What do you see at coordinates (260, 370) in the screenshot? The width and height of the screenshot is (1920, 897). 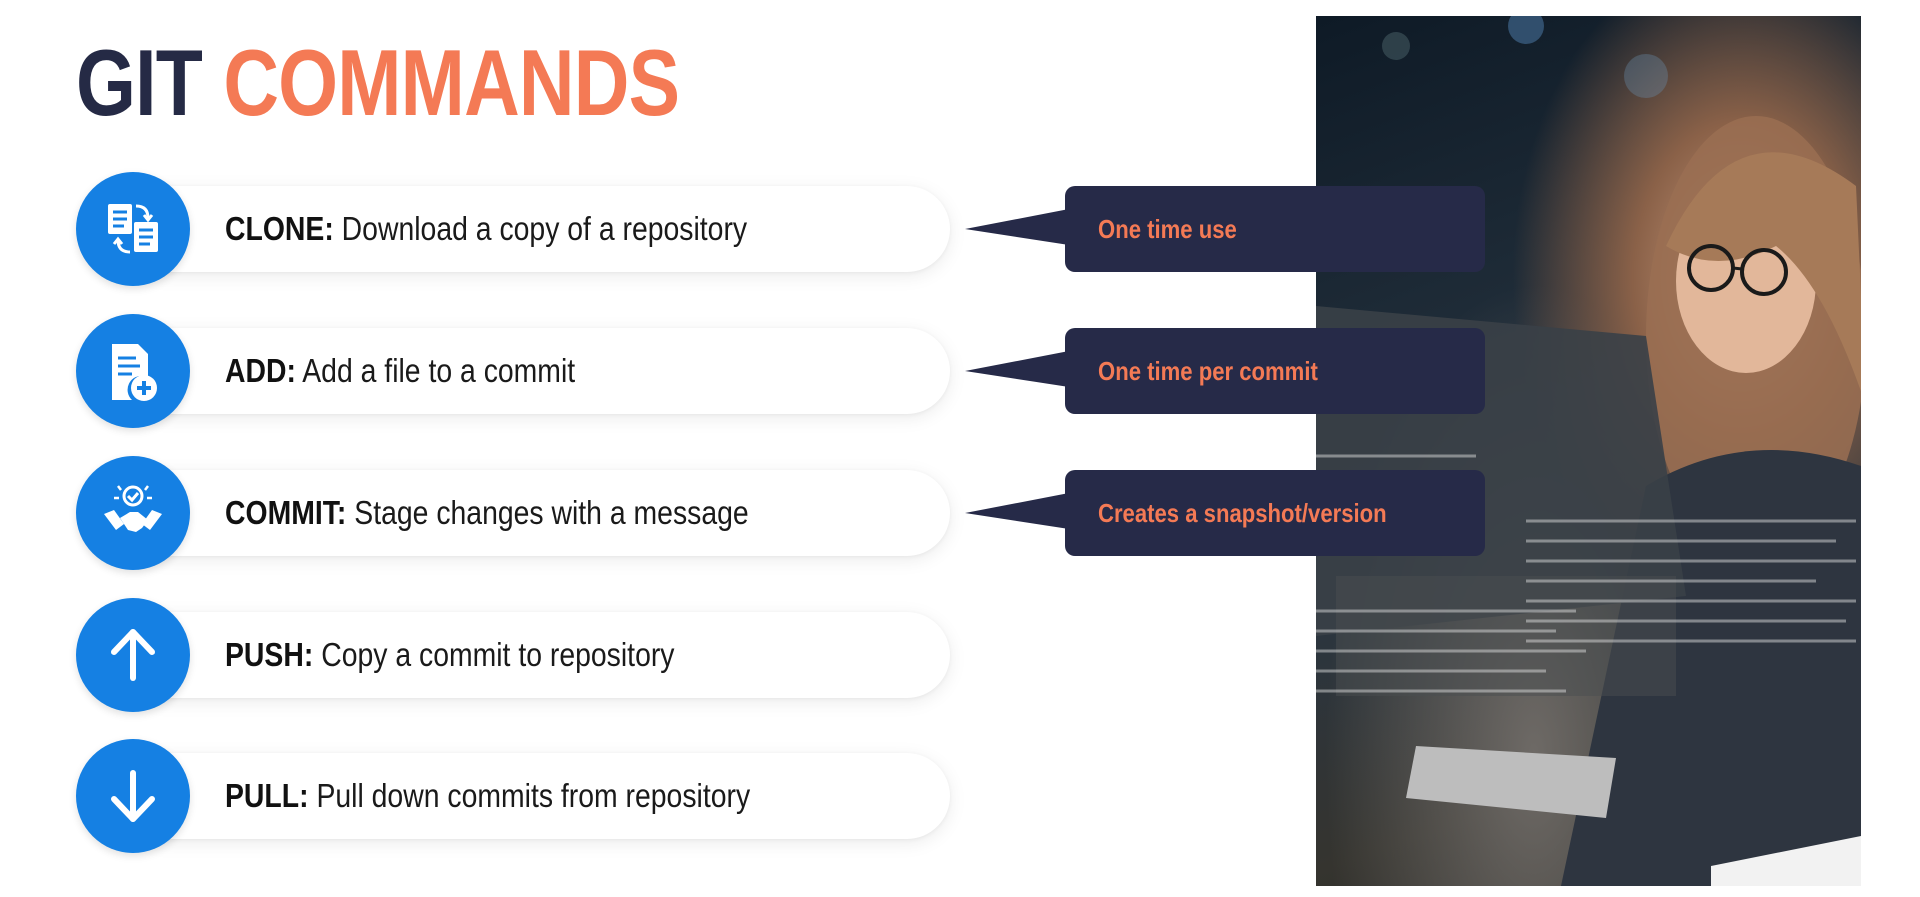 I see `command-name: ADD:` at bounding box center [260, 370].